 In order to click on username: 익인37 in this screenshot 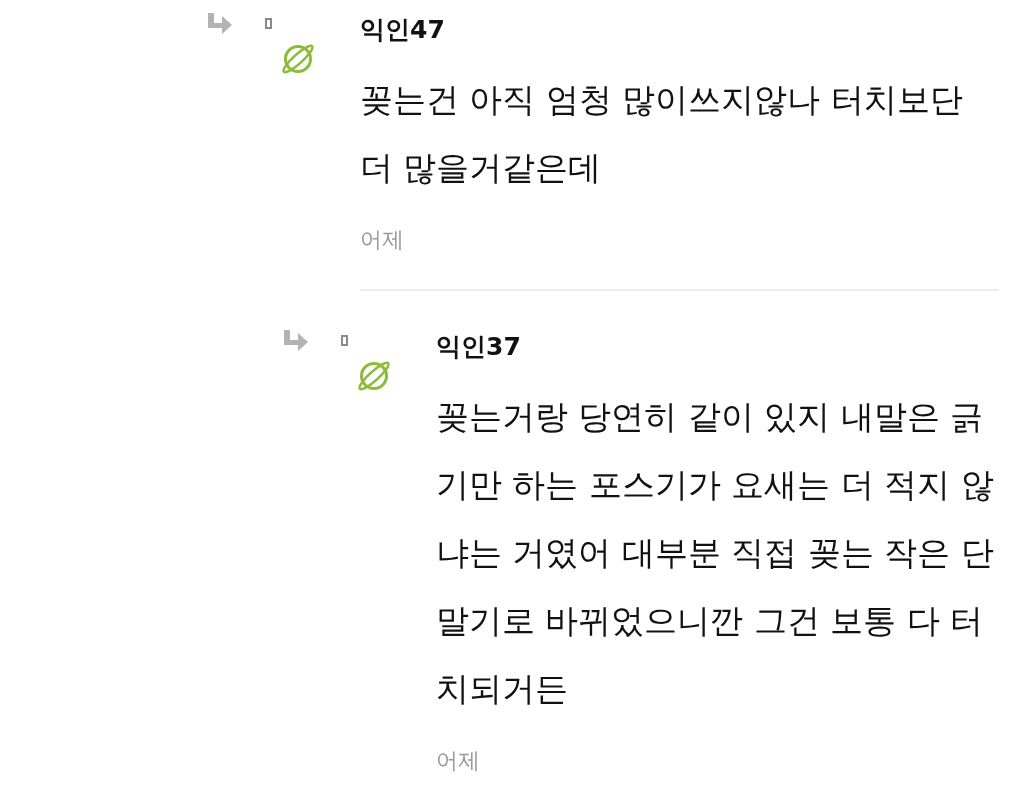, I will do `click(479, 347)`.